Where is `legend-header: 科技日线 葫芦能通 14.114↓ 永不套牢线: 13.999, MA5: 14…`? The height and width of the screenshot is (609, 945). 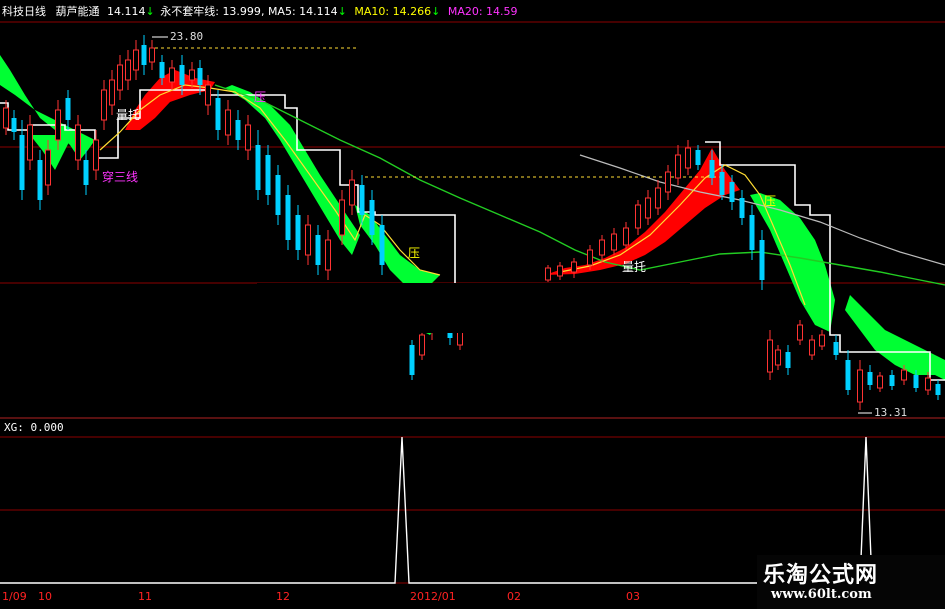 legend-header: 科技日线 葫芦能通 14.114↓ 永不套牢线: 13.999, MA5: 14… is located at coordinates (260, 11).